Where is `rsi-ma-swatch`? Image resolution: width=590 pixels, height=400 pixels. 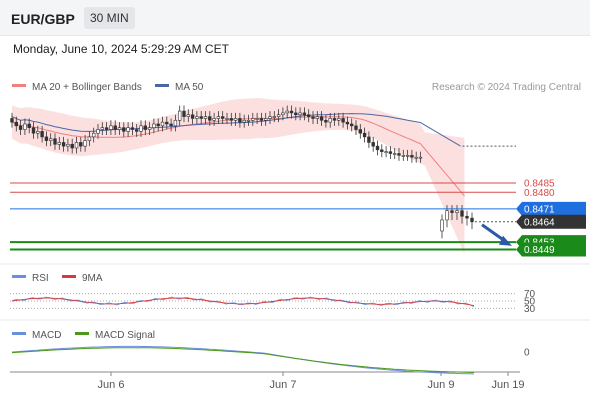 rsi-ma-swatch is located at coordinates (69, 276).